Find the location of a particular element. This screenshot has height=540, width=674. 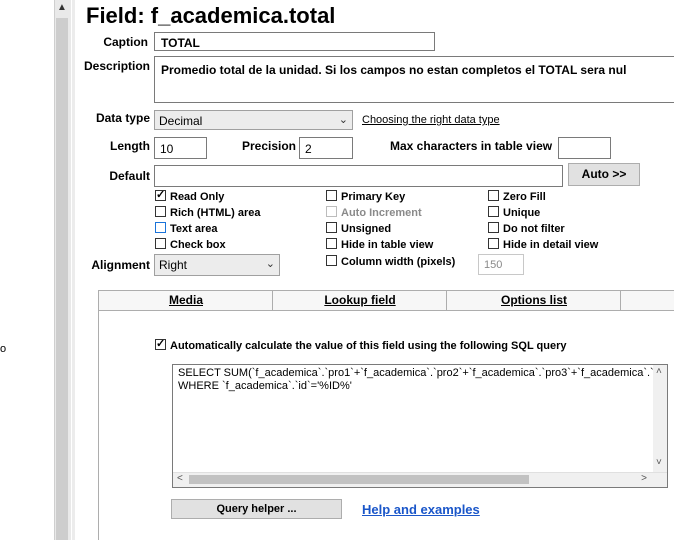

scroll-left-icon: < is located at coordinates (180, 478).